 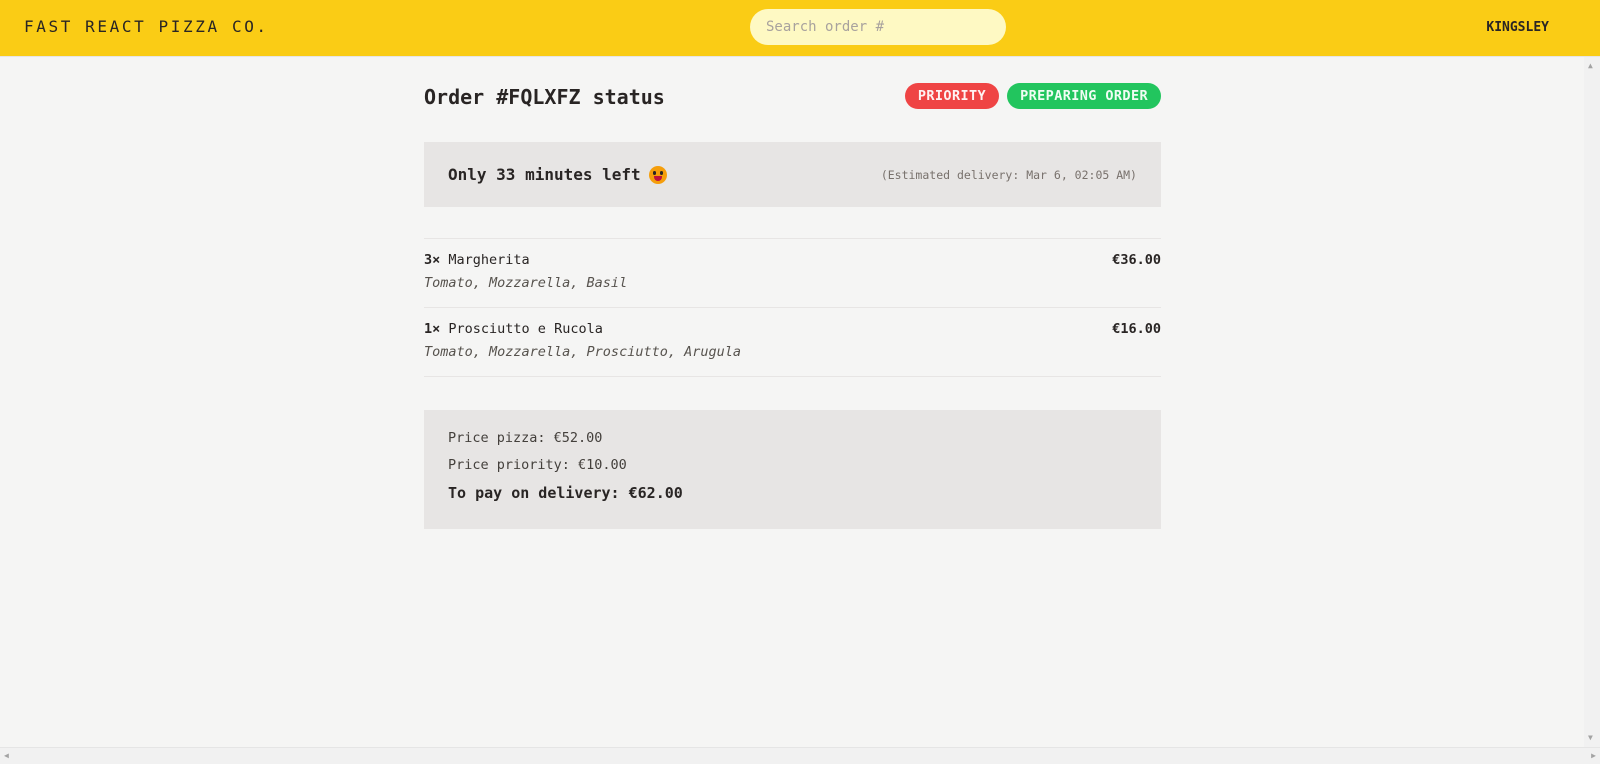 I want to click on smiling-face-icon, so click(x=657, y=174).